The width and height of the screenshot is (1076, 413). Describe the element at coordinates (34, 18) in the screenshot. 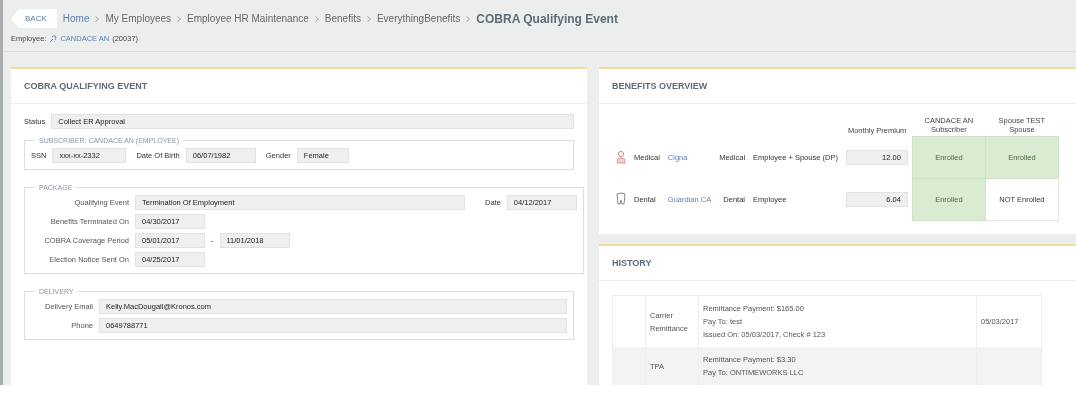

I see `back-button: BACK` at that location.